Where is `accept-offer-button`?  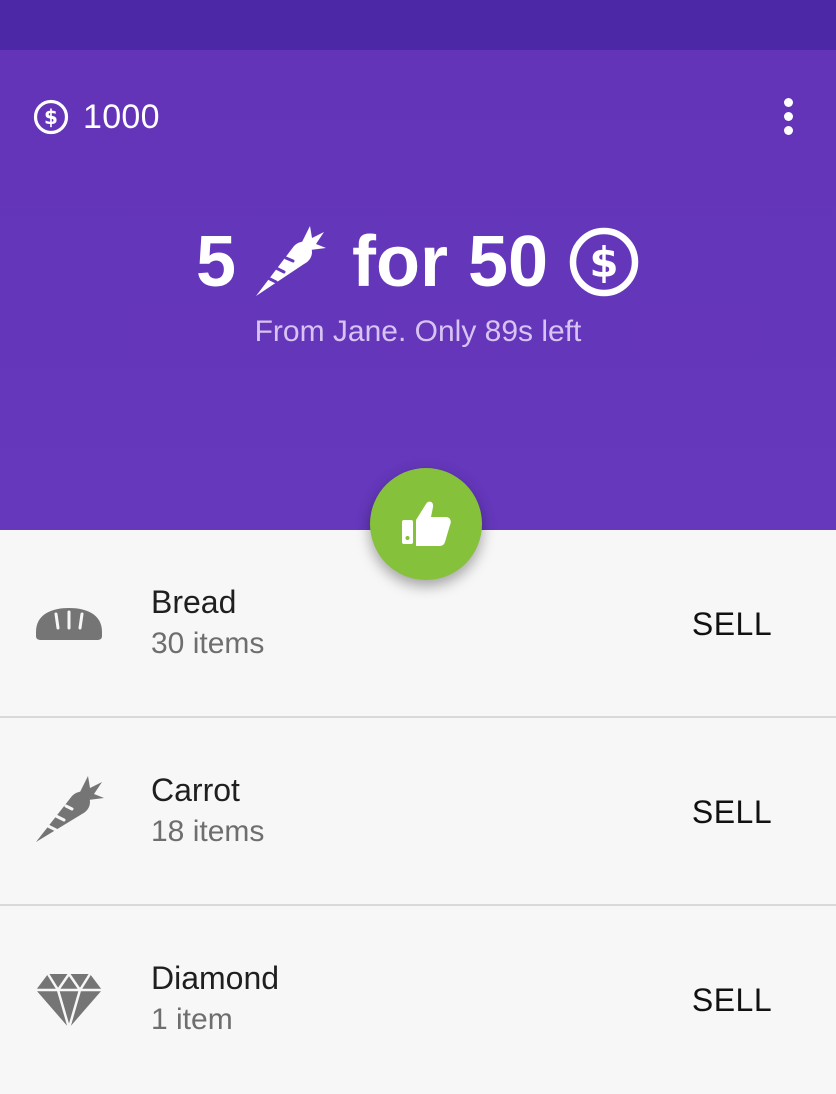
accept-offer-button is located at coordinates (426, 524).